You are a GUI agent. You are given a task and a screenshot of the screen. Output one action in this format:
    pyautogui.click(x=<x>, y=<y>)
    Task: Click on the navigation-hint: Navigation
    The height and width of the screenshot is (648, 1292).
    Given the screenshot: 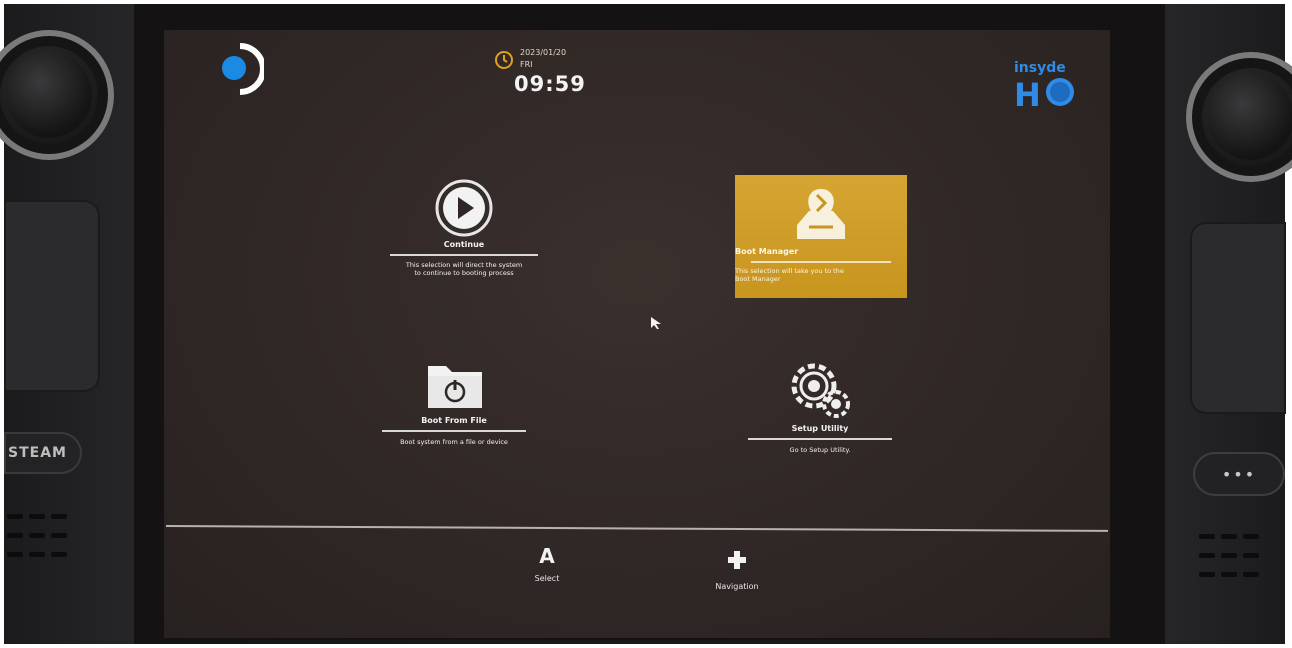 What is the action you would take?
    pyautogui.click(x=737, y=570)
    